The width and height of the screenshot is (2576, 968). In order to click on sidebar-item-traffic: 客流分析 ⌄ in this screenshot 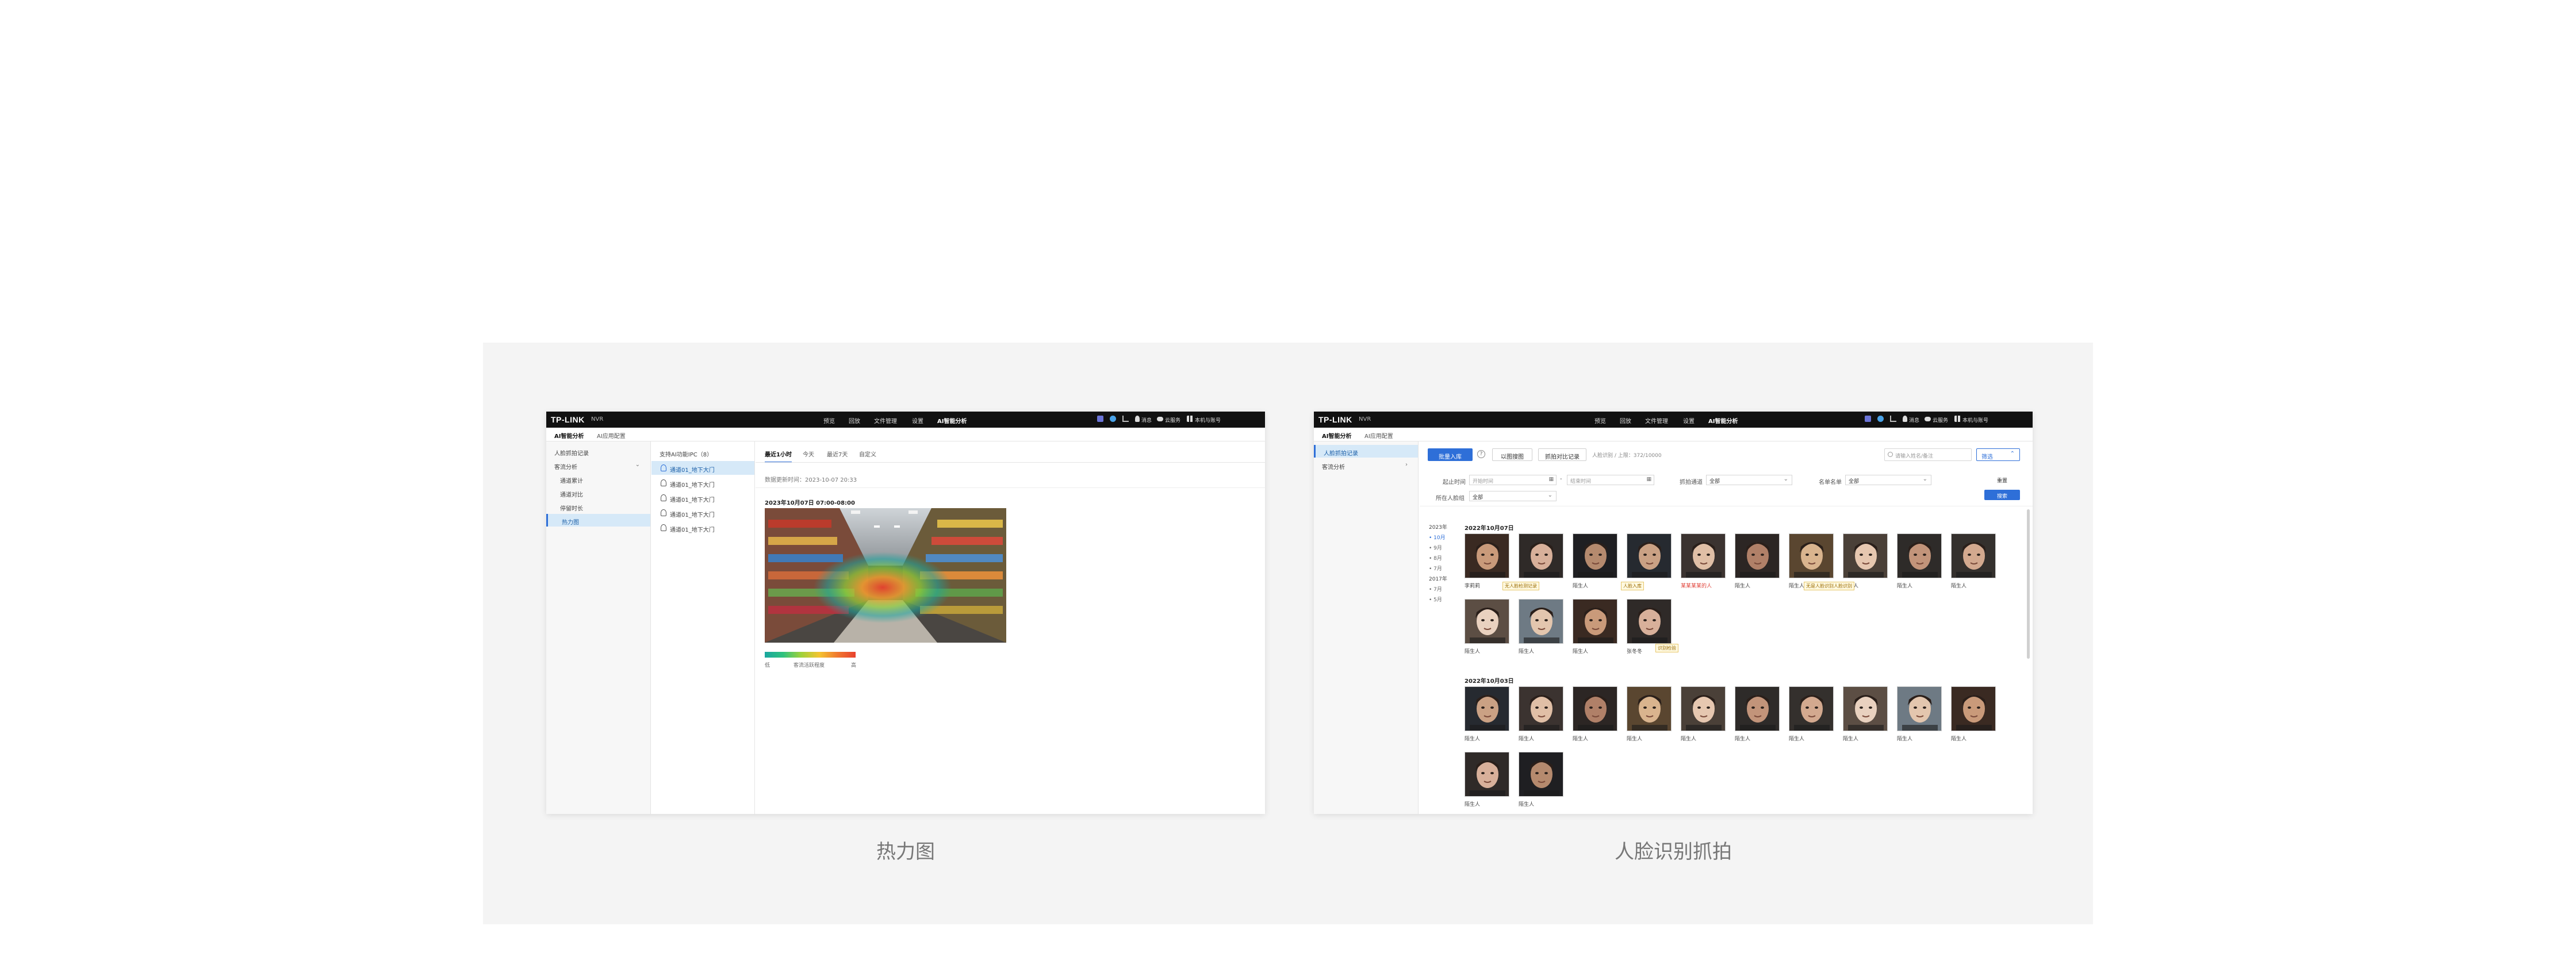, I will do `click(598, 465)`.